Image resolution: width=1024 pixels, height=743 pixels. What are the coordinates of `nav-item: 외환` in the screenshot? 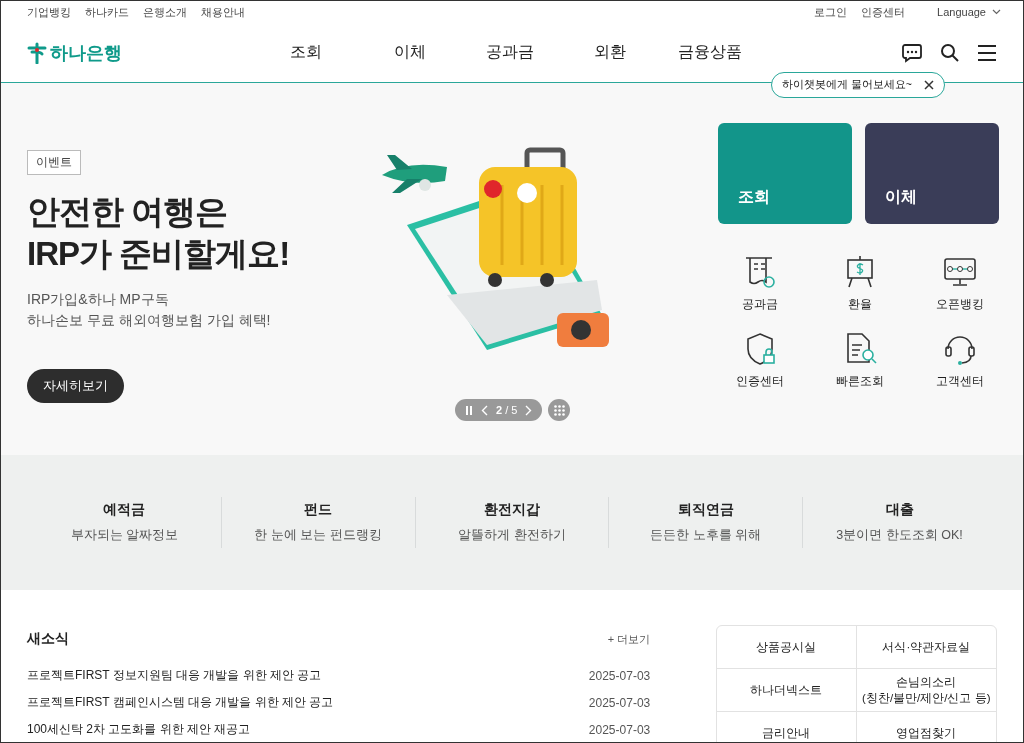 It's located at (610, 52).